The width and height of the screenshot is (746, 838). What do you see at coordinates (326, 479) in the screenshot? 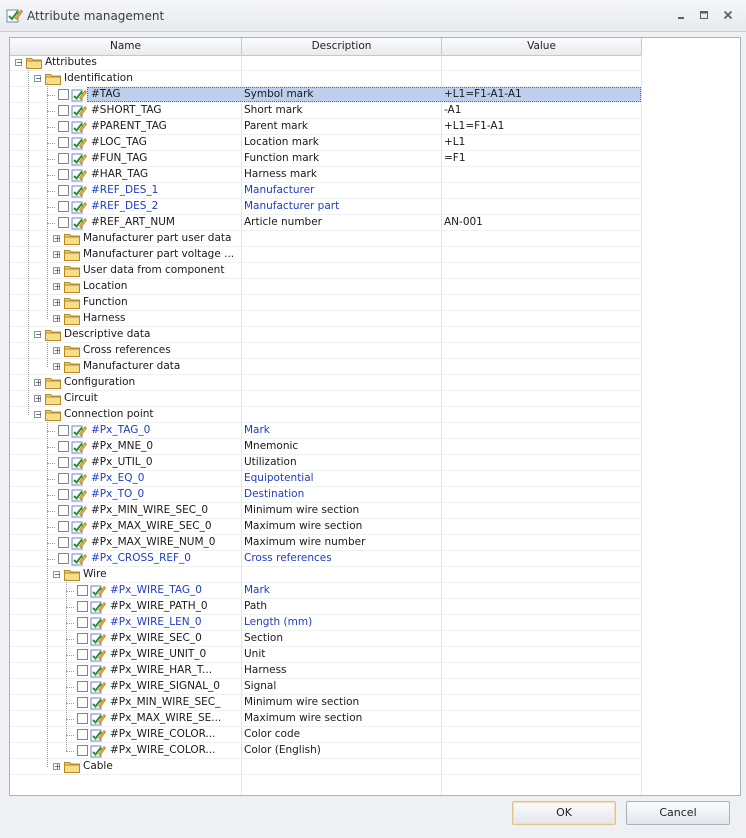
I see `tree-attribute-px-eq-0: #Px_EQ_0 Equipotential` at bounding box center [326, 479].